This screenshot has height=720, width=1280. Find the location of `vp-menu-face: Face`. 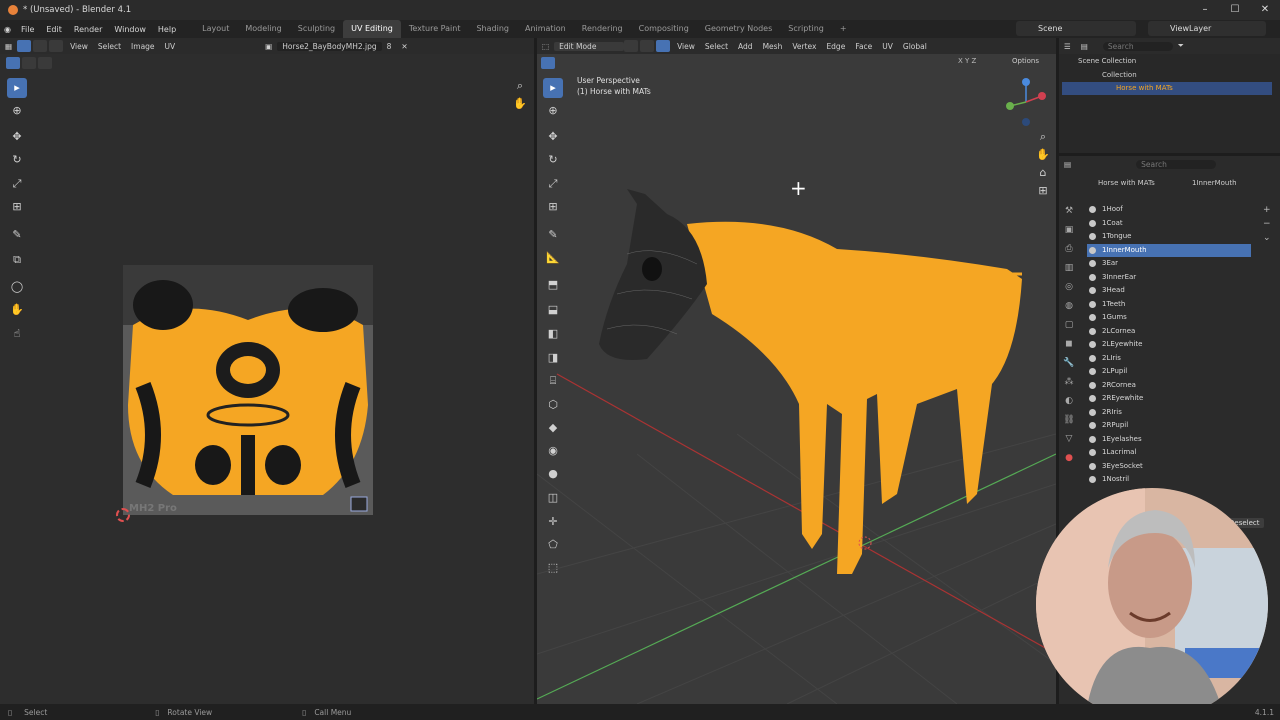

vp-menu-face: Face is located at coordinates (863, 46).